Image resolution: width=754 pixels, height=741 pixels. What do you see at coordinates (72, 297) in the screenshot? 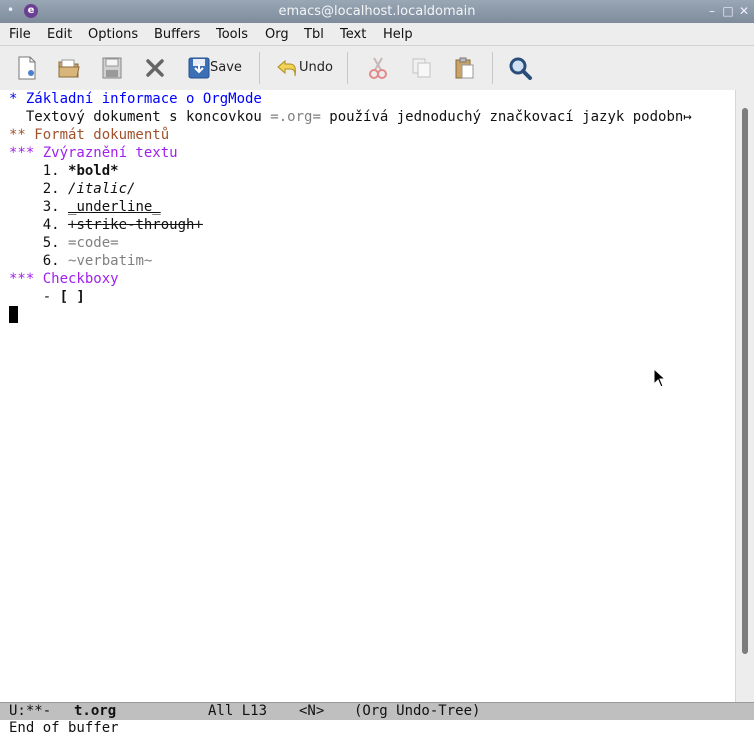
I see `checkbox: [ ]` at bounding box center [72, 297].